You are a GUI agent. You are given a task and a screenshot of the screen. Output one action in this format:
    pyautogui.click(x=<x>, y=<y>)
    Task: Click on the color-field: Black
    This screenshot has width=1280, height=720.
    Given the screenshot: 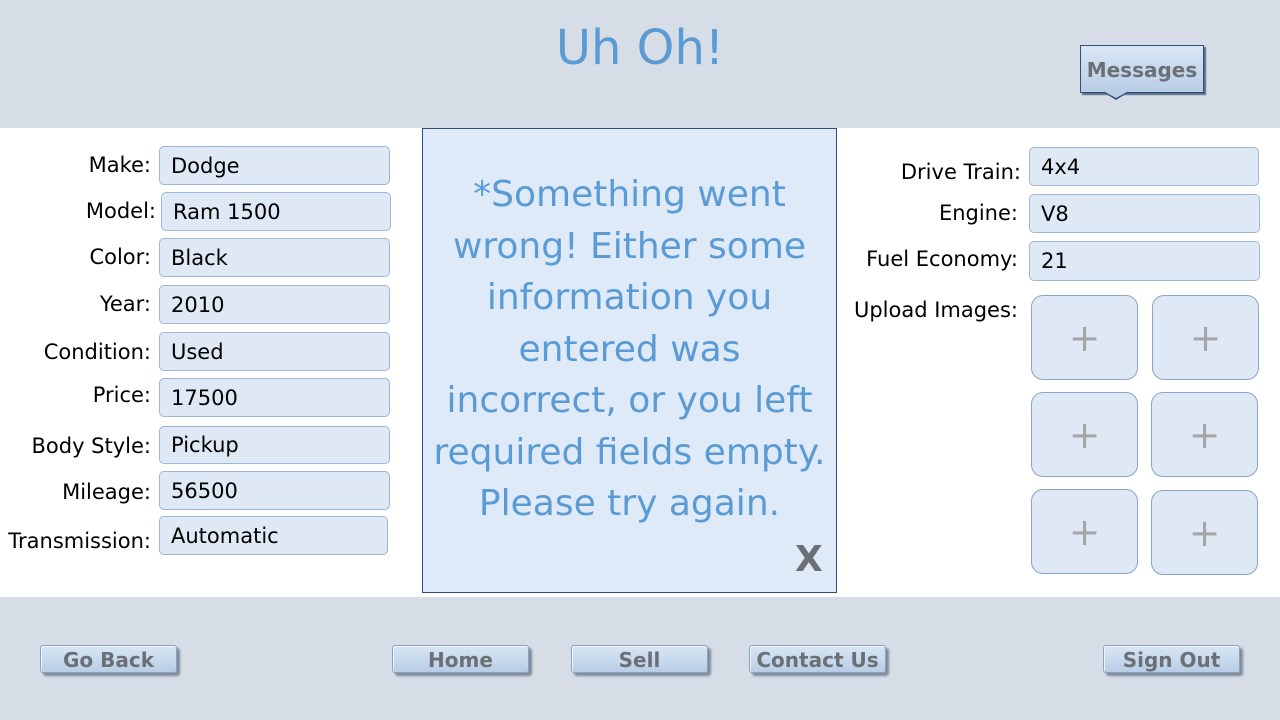 What is the action you would take?
    pyautogui.click(x=274, y=257)
    